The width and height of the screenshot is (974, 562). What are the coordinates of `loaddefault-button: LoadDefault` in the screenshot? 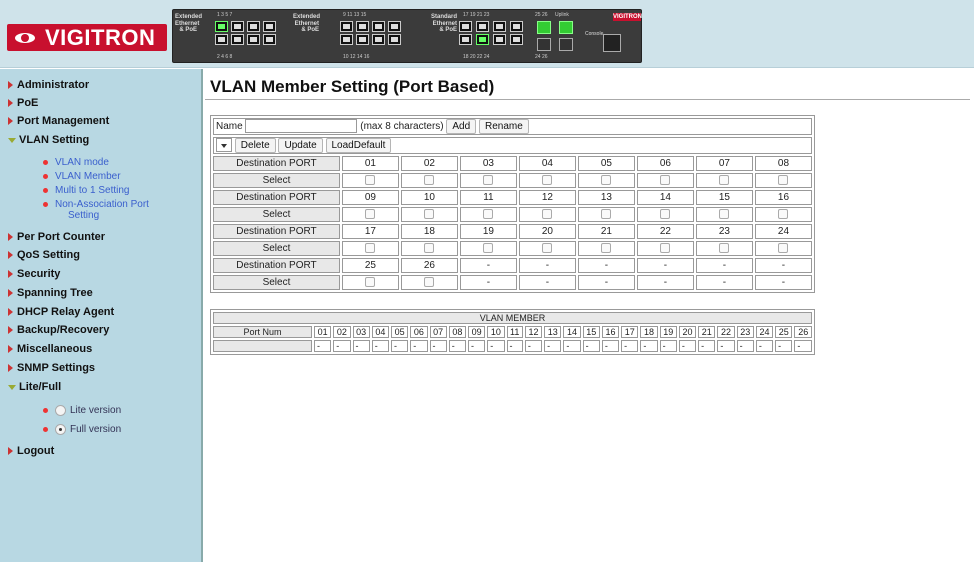 It's located at (358, 145).